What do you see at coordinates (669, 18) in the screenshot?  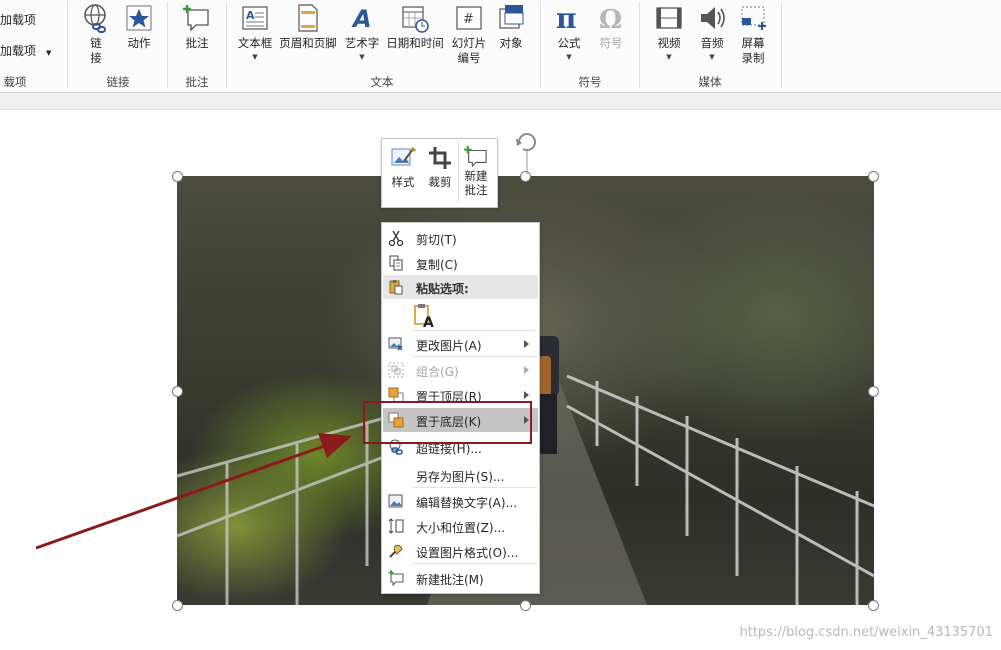 I see `video-icon` at bounding box center [669, 18].